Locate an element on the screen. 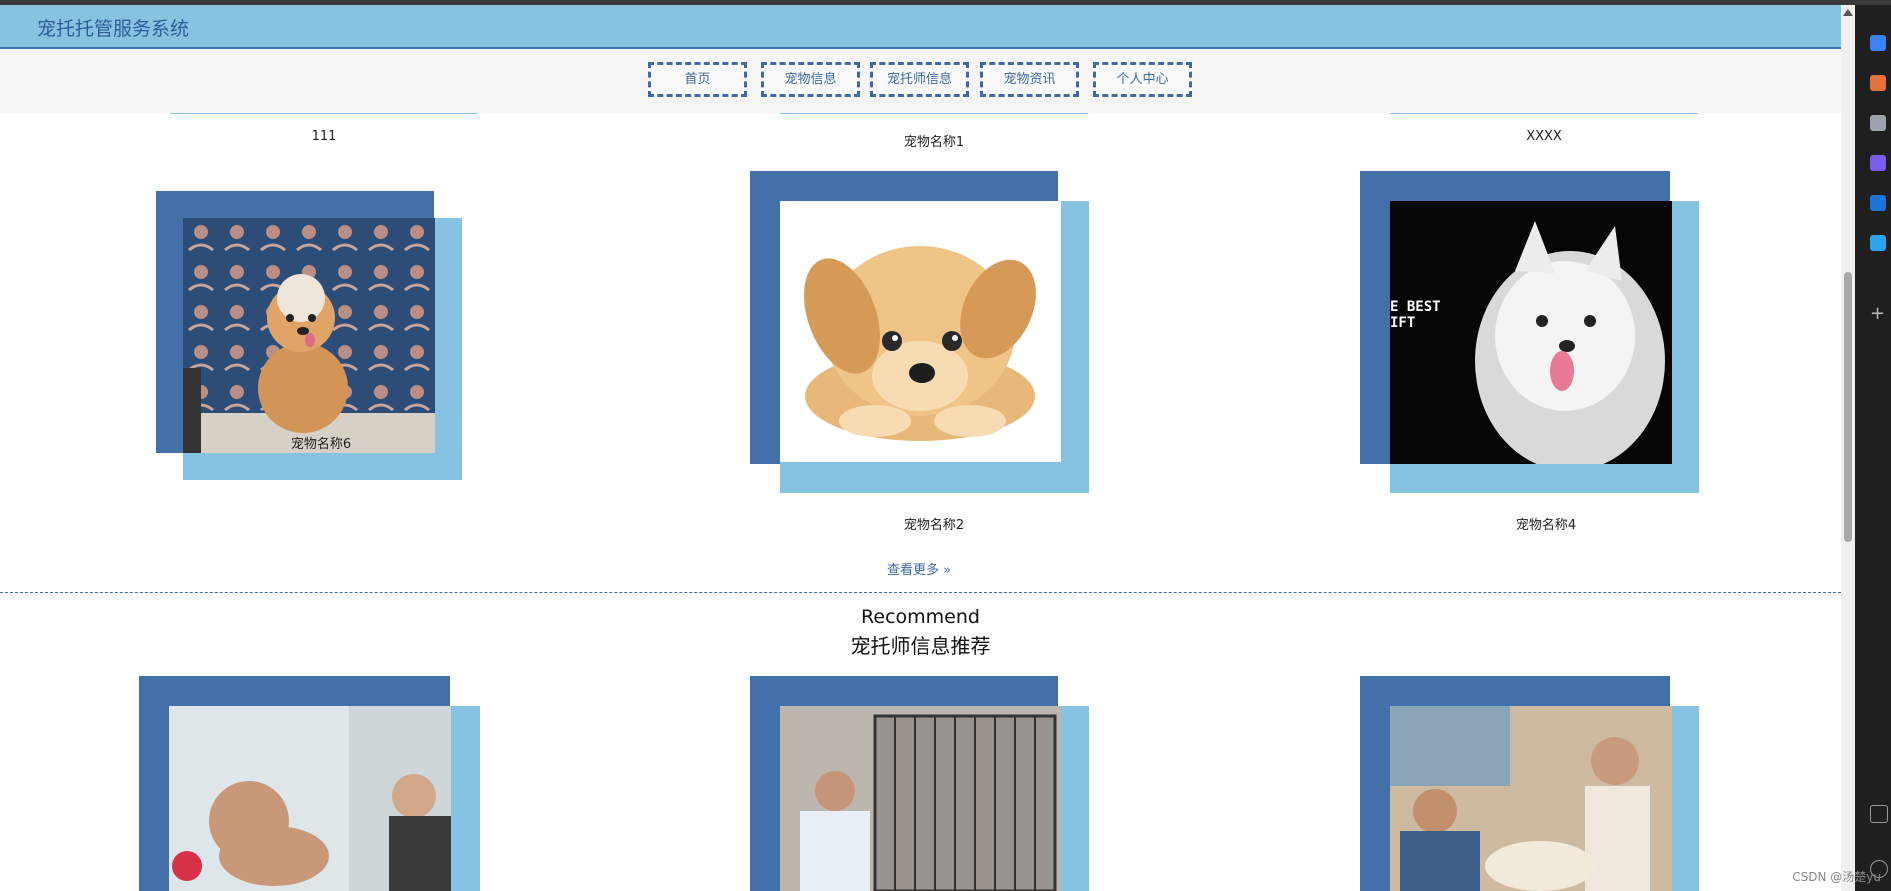 This screenshot has width=1891, height=891. screenshot-icon is located at coordinates (1879, 814).